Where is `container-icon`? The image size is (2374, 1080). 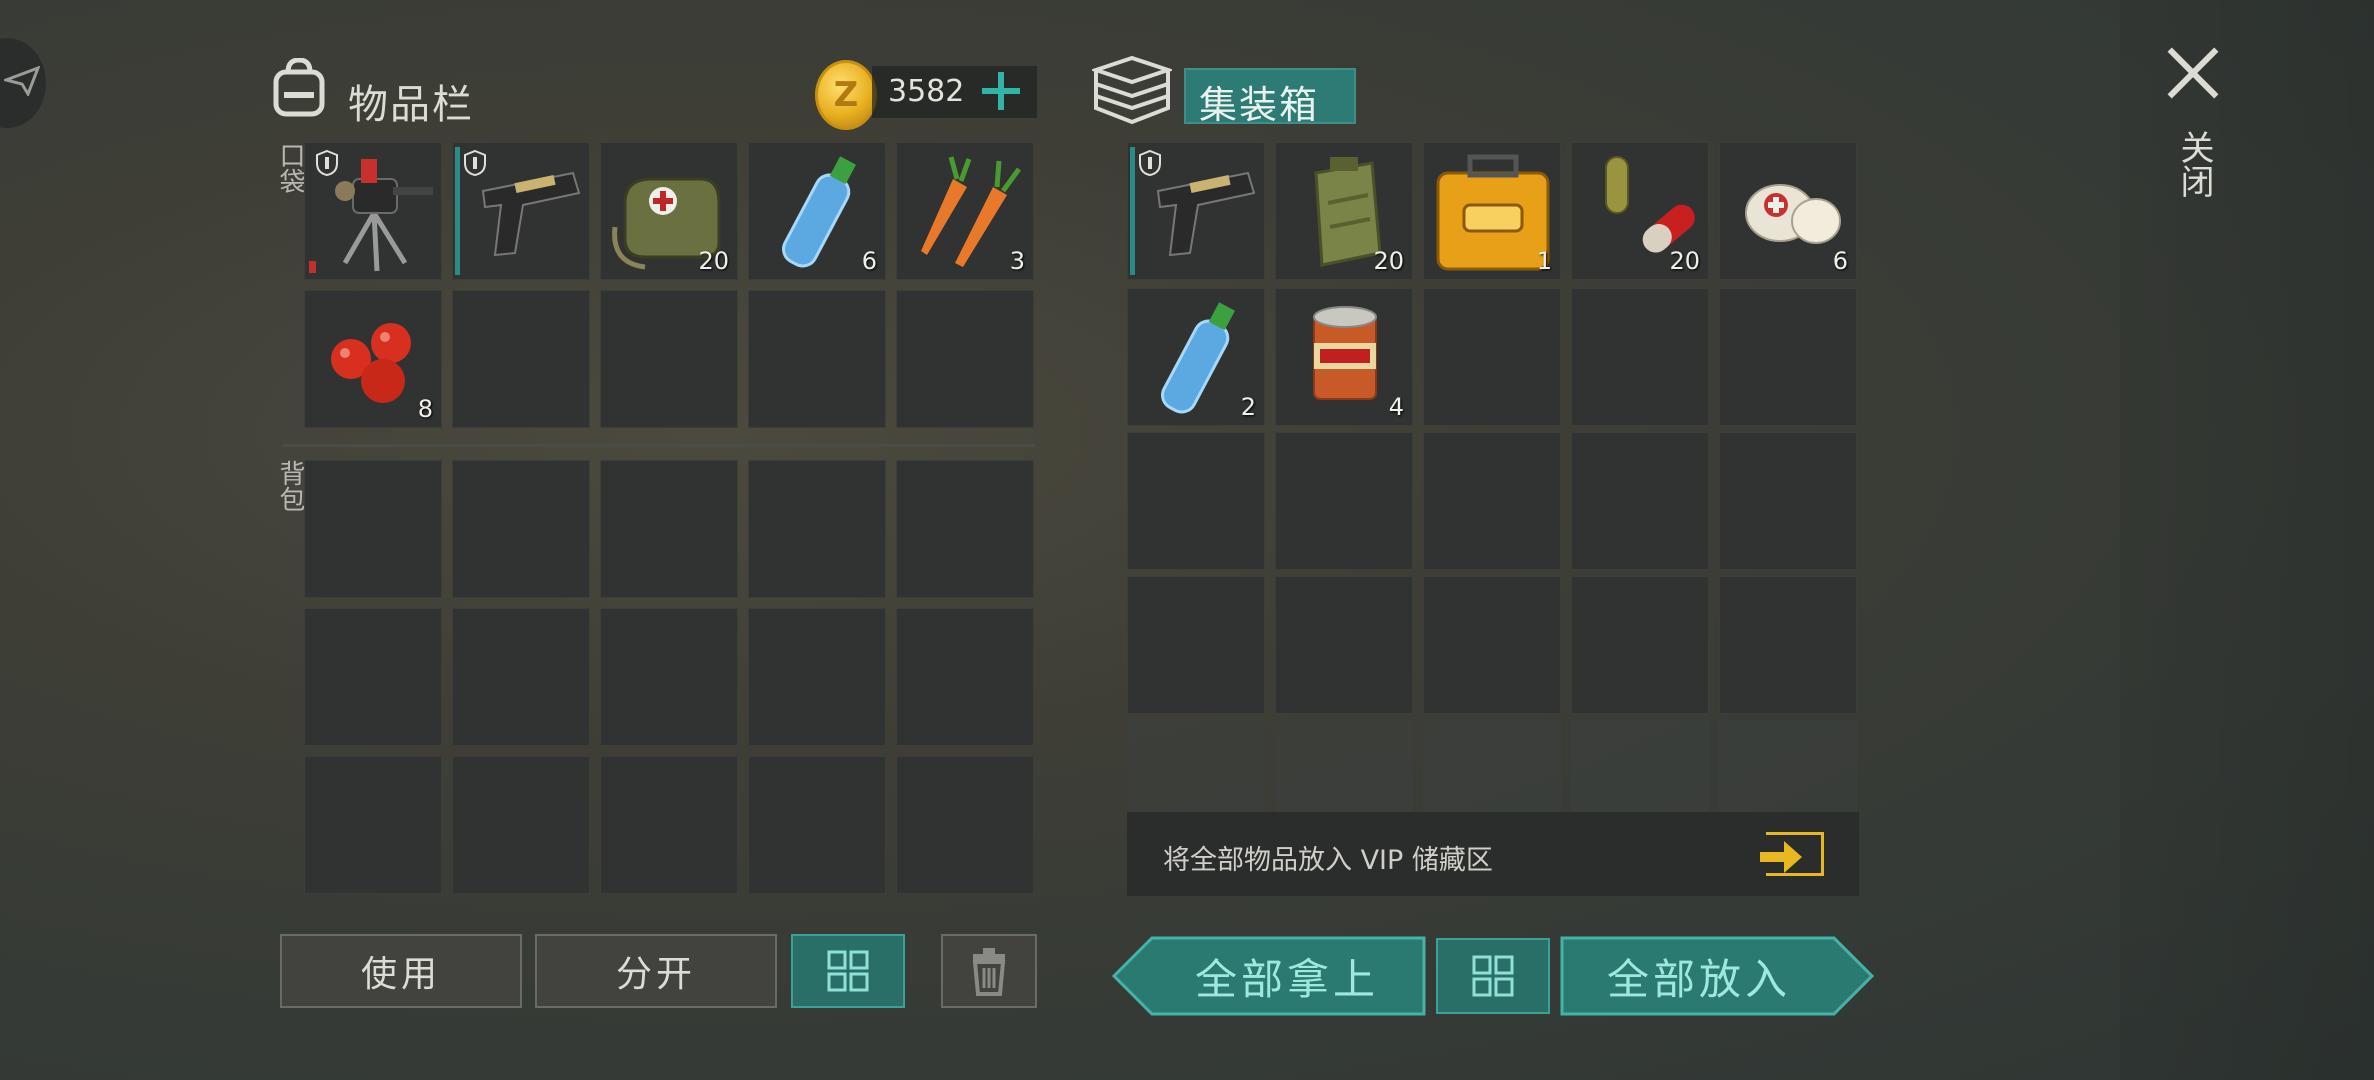
container-icon is located at coordinates (1132, 90).